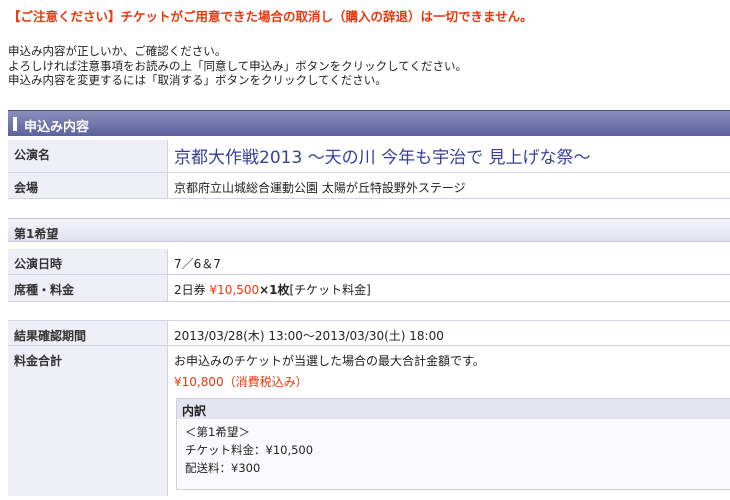  Describe the element at coordinates (197, 80) in the screenshot. I see `intro-line-3: 申込み内容を変更するには「取消する」ボタンをクリックしてください。` at that location.